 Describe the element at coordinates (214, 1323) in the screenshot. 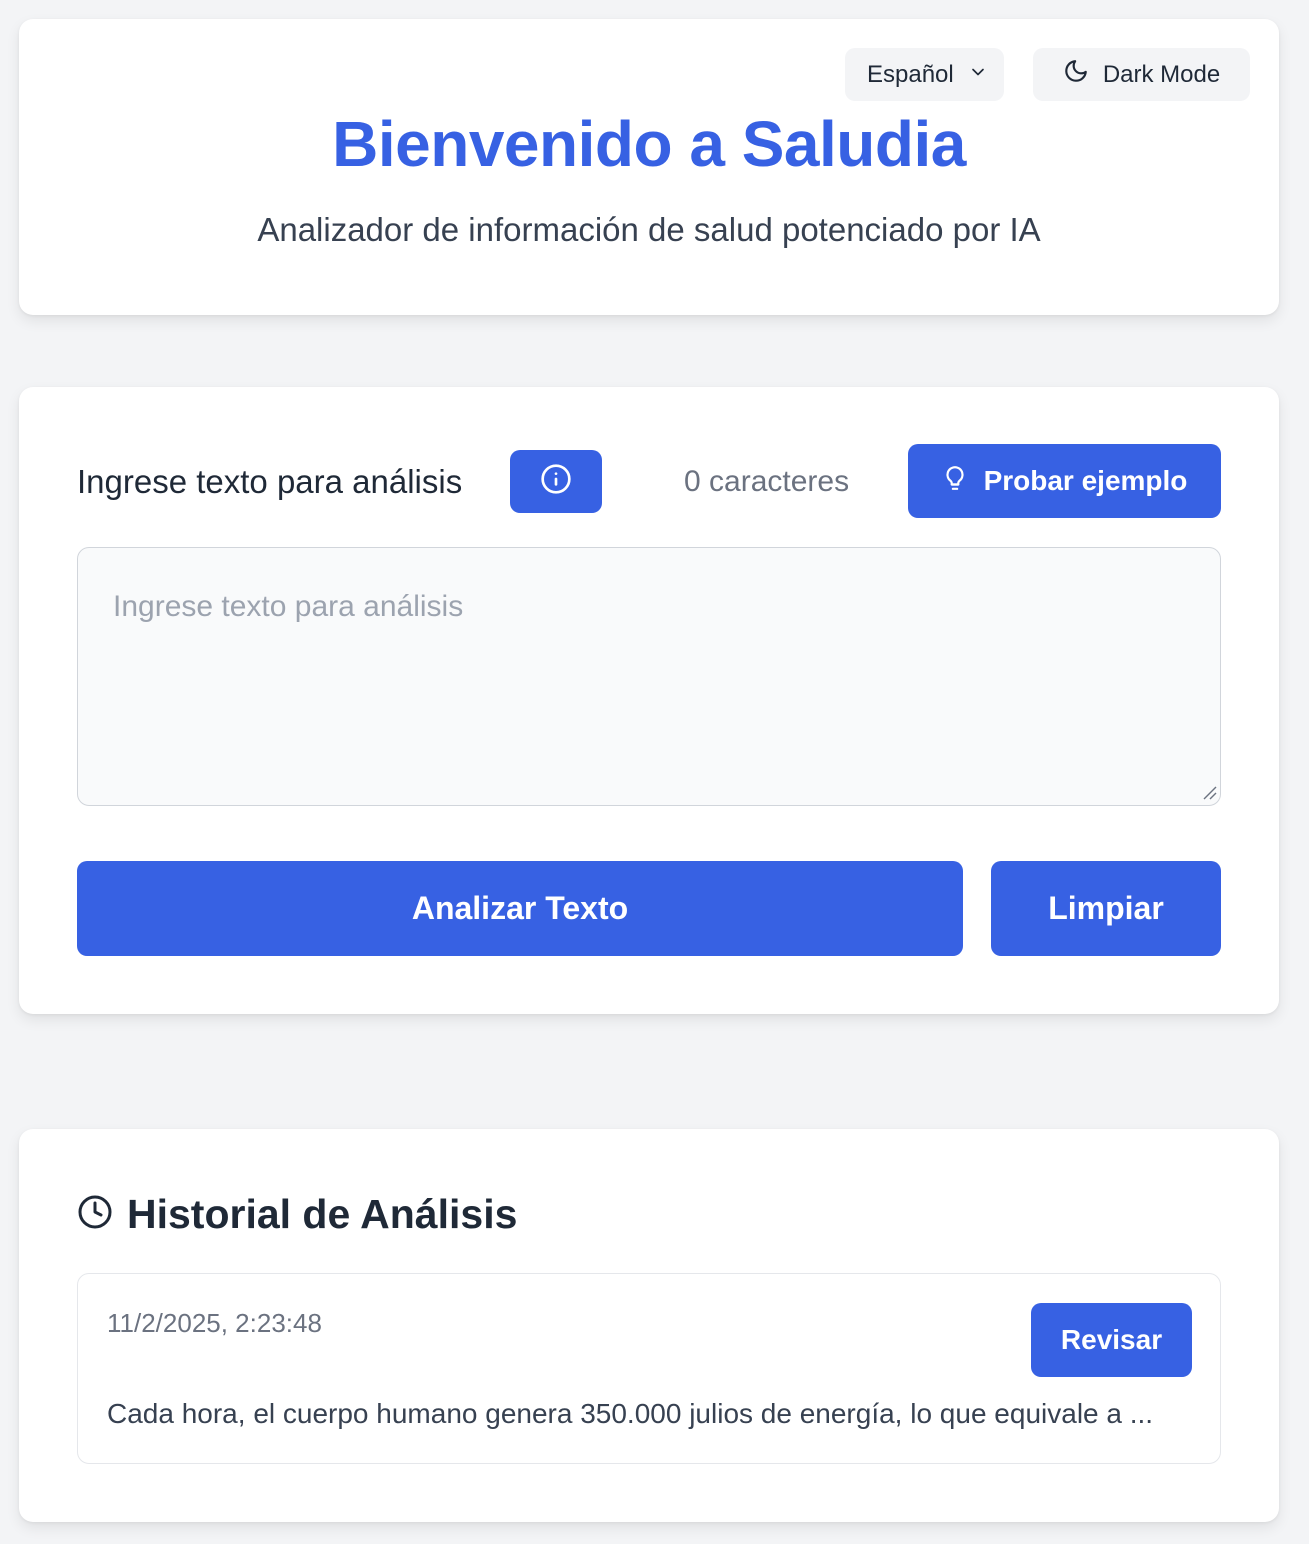

I see `history-entry-timestamp: 11/2/2025, 2:23:48` at that location.